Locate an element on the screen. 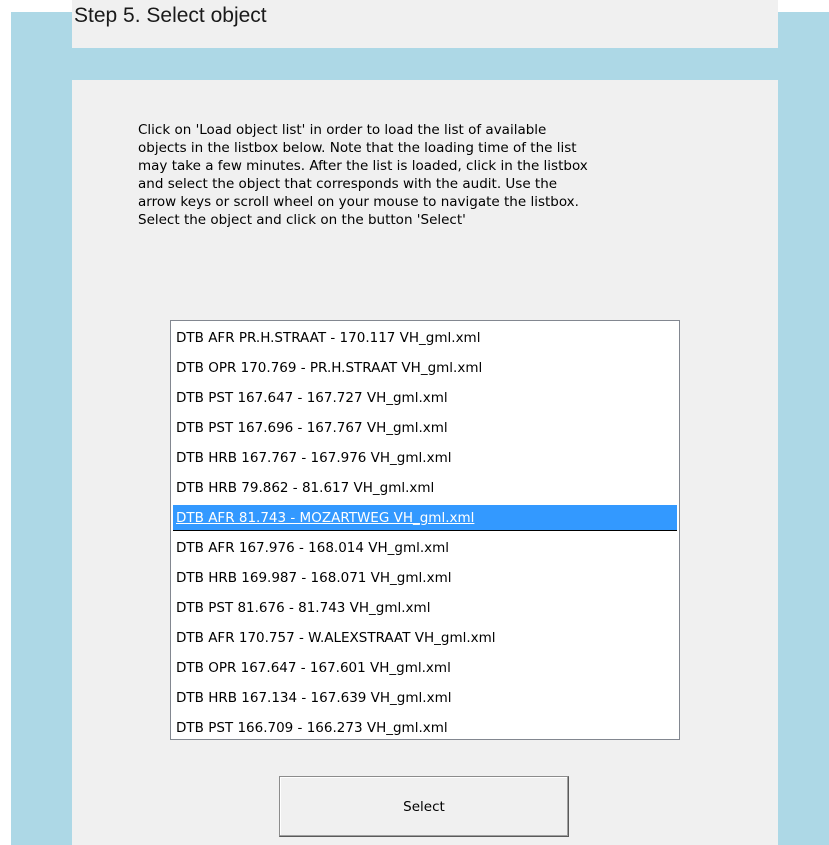 The width and height of the screenshot is (829, 845). list-item: DTB HRB 79.862 - 81.617 VH_gml.xml is located at coordinates (425, 488).